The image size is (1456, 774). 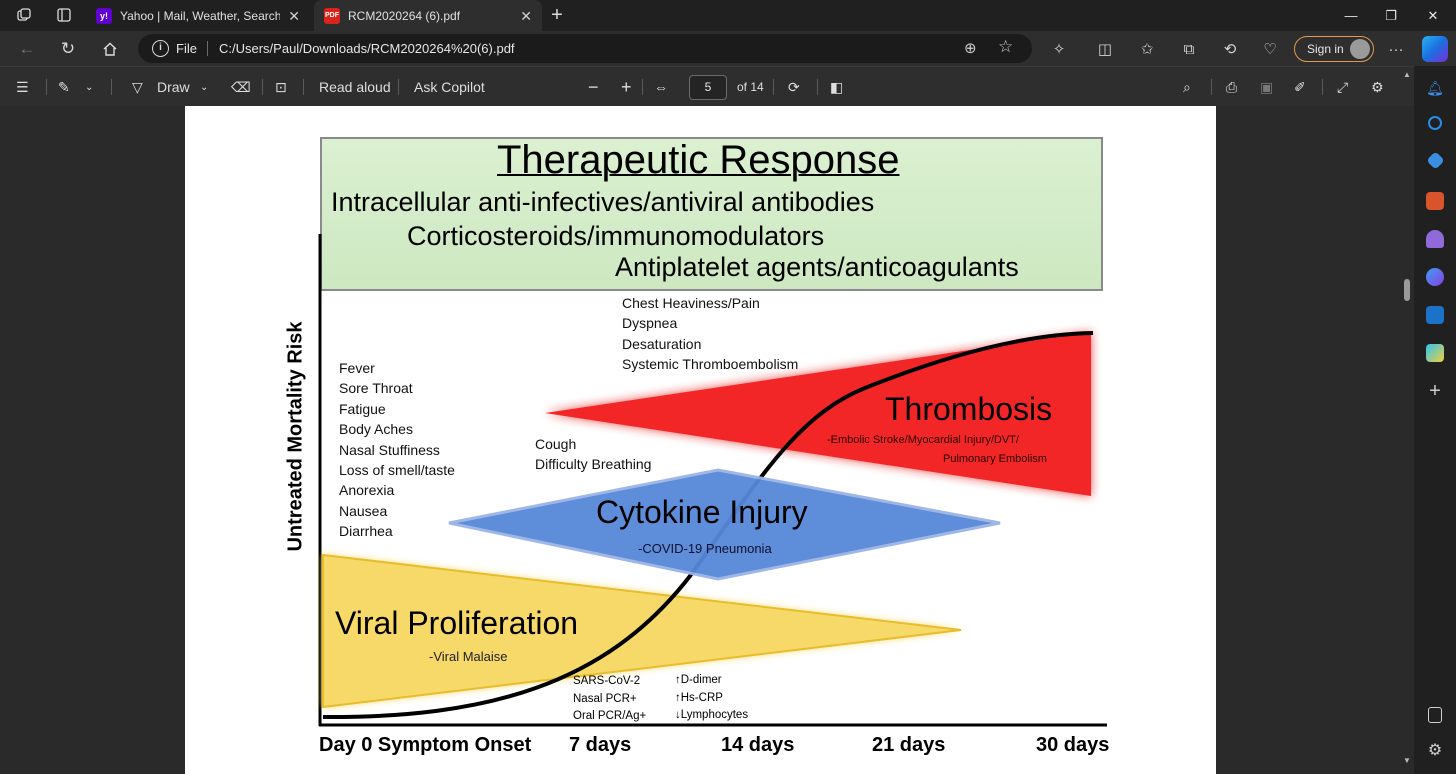 I want to click on copilot-app-icon, so click(x=1435, y=277).